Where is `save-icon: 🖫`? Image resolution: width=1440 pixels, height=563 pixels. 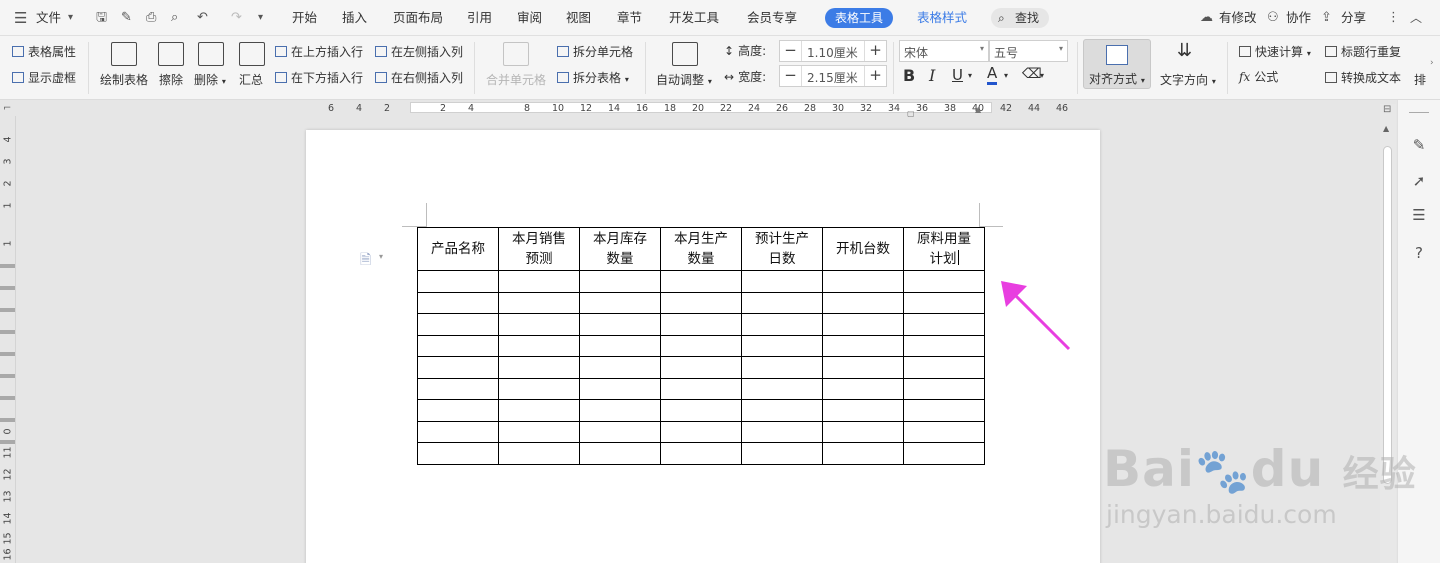 save-icon: 🖫 is located at coordinates (101, 18).